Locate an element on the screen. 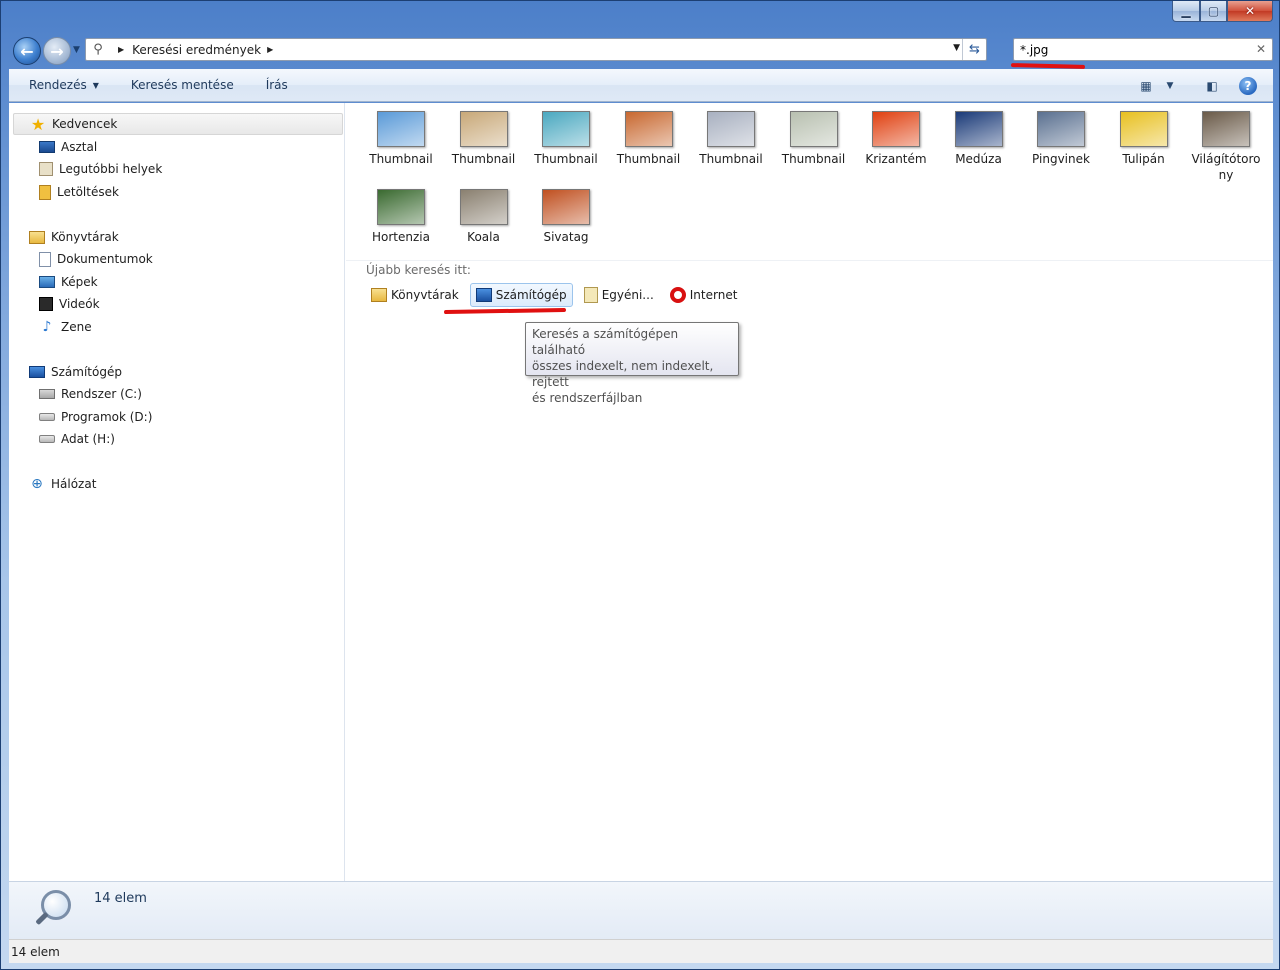 The width and height of the screenshot is (1280, 970). minimize-icon: ▁ is located at coordinates (1186, 11).